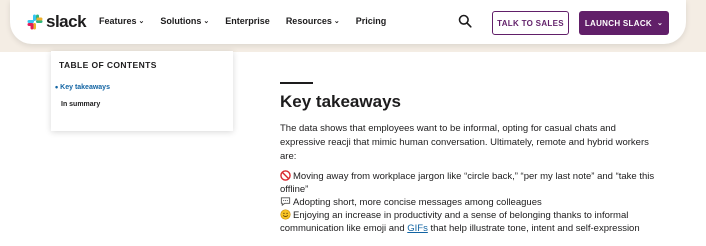  I want to click on toc-item-key-takeaways: • Key takeaways, so click(82, 87).